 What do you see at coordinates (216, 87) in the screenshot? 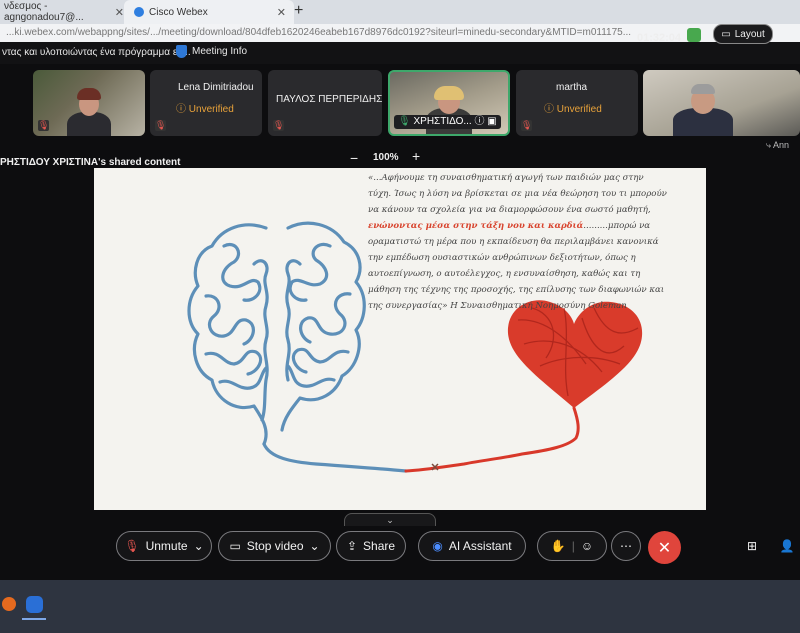
I see `participant-name: Lena Dimitriadou` at bounding box center [216, 87].